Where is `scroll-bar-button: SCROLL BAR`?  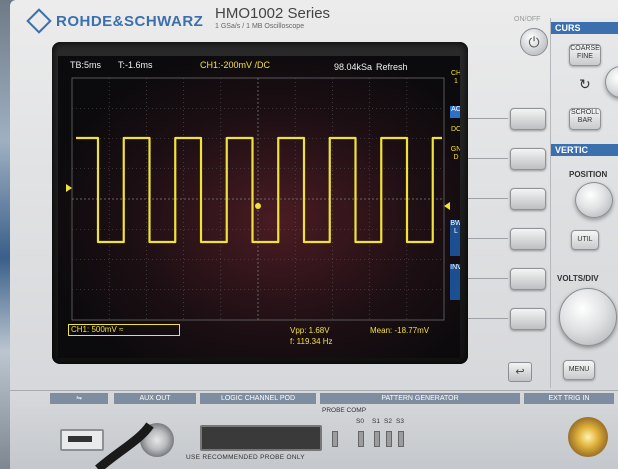 scroll-bar-button: SCROLL BAR is located at coordinates (585, 119).